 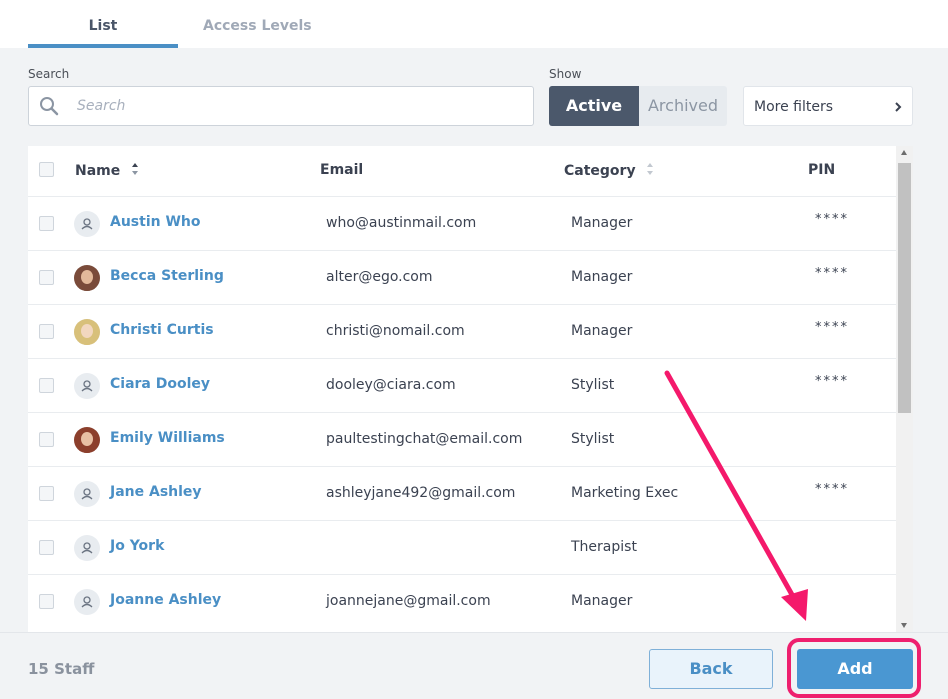 I want to click on staff-email: who@austinmail.com, so click(x=401, y=223).